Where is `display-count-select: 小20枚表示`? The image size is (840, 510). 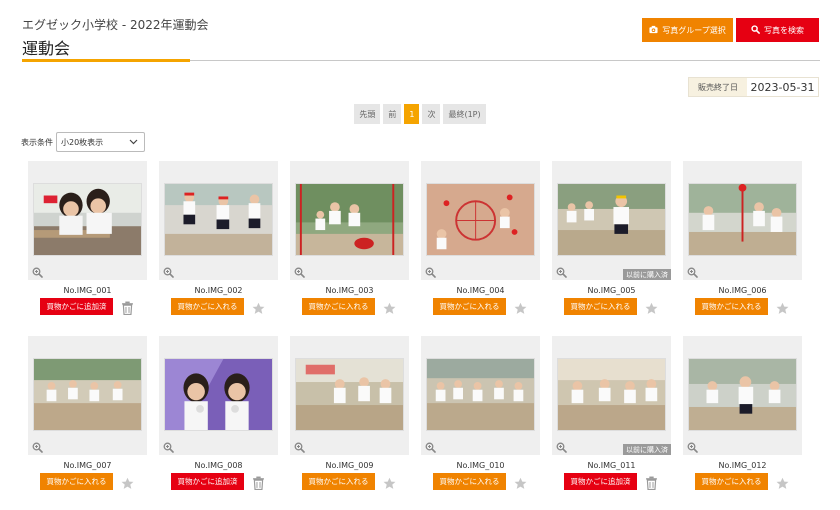
display-count-select: 小20枚表示 is located at coordinates (100, 142).